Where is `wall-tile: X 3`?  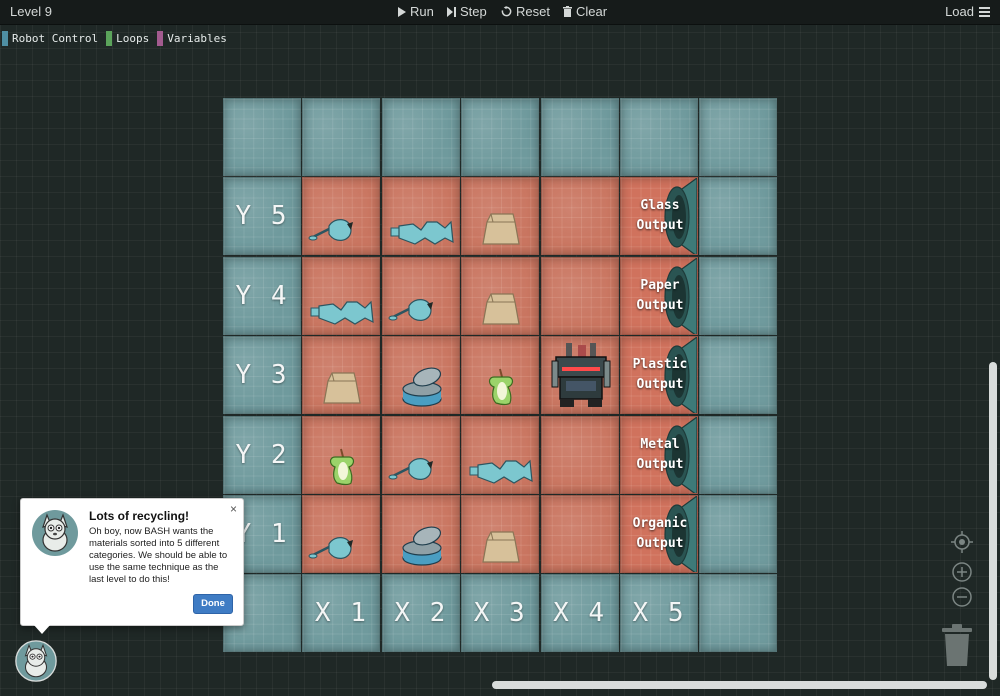
wall-tile: X 3 is located at coordinates (500, 613).